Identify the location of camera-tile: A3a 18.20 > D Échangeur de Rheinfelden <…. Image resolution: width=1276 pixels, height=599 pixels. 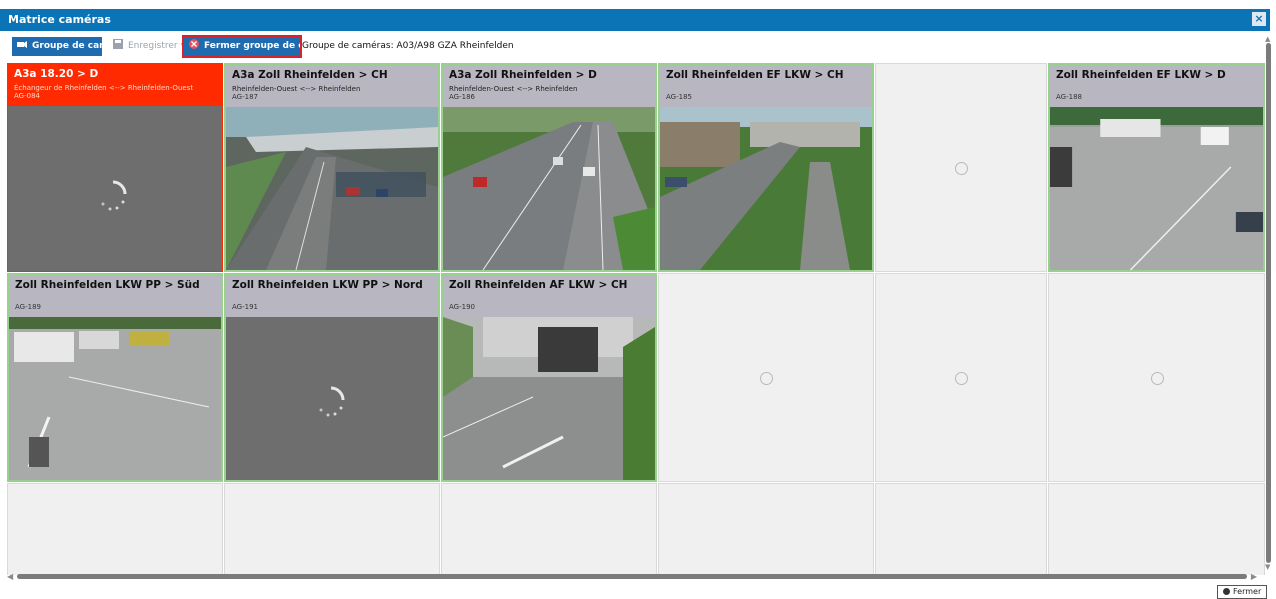
(115, 167).